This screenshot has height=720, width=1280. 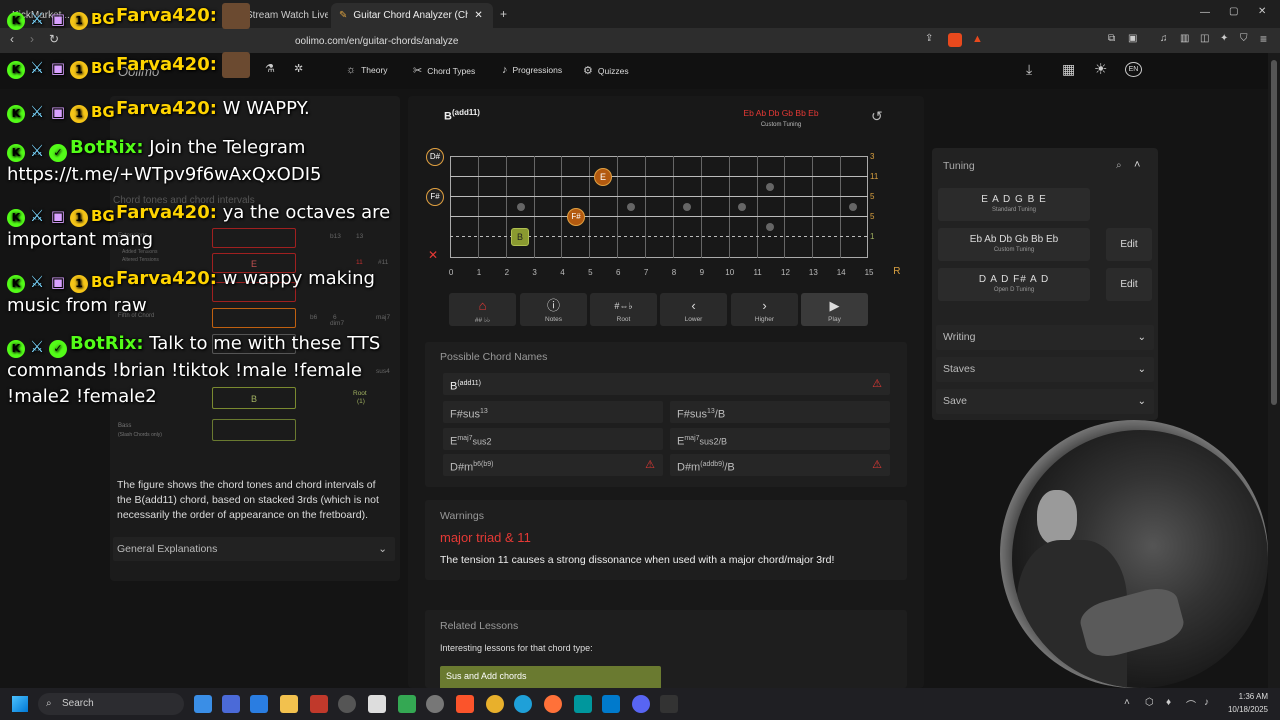 I want to click on root-button: #⇔♭ Root, so click(x=623, y=309).